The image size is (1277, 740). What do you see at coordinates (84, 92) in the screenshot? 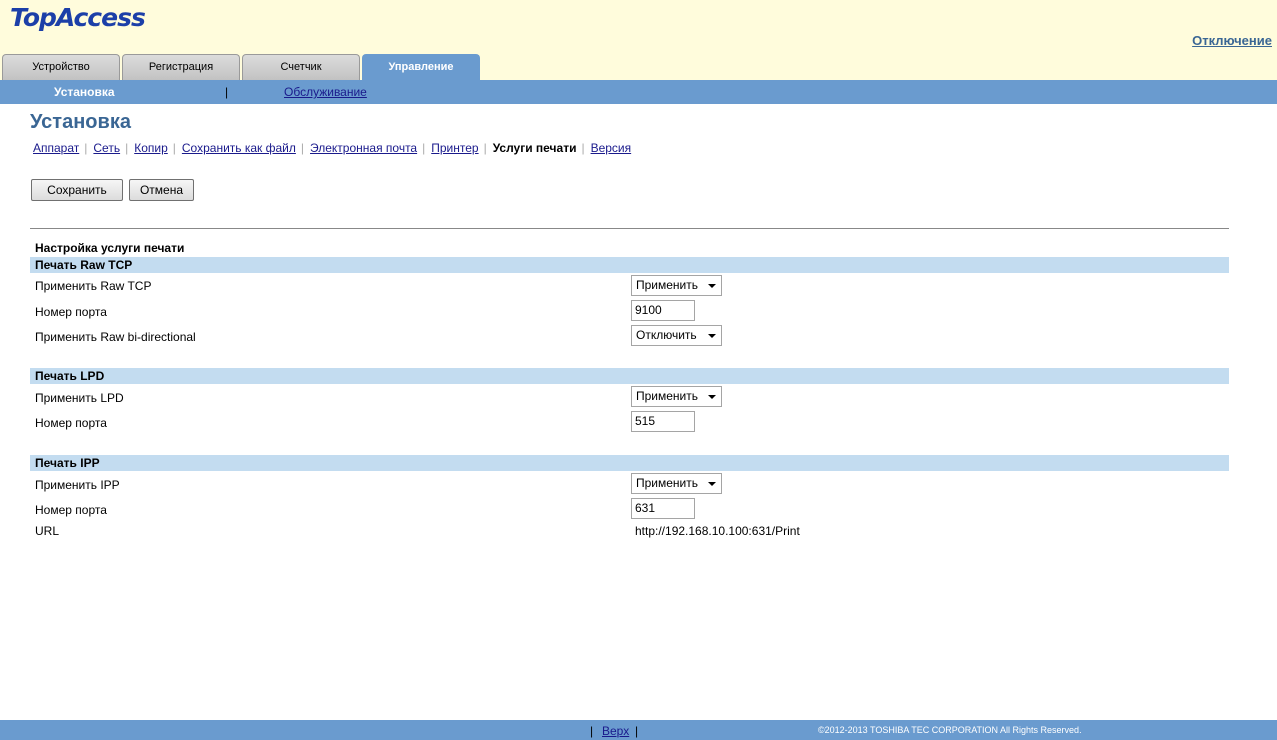
I see `subnav-setup: Установка` at bounding box center [84, 92].